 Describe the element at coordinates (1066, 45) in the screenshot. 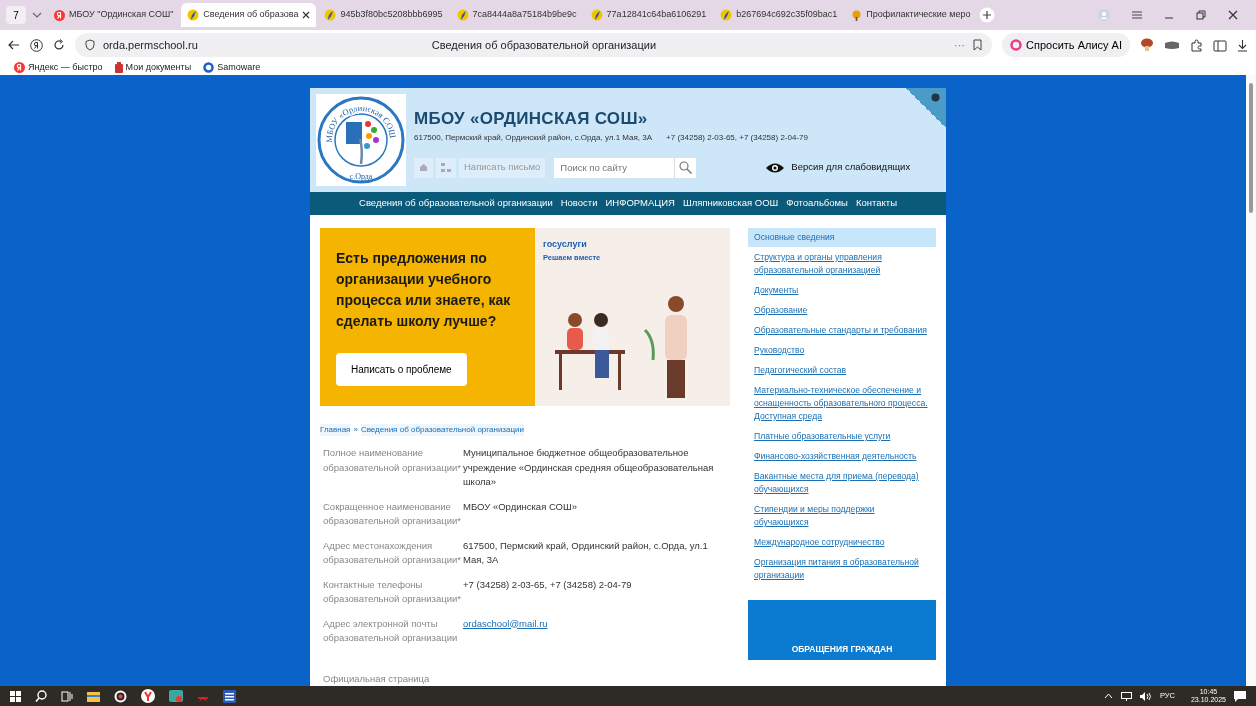

I see `alice-button: Спросить Алису AI` at that location.